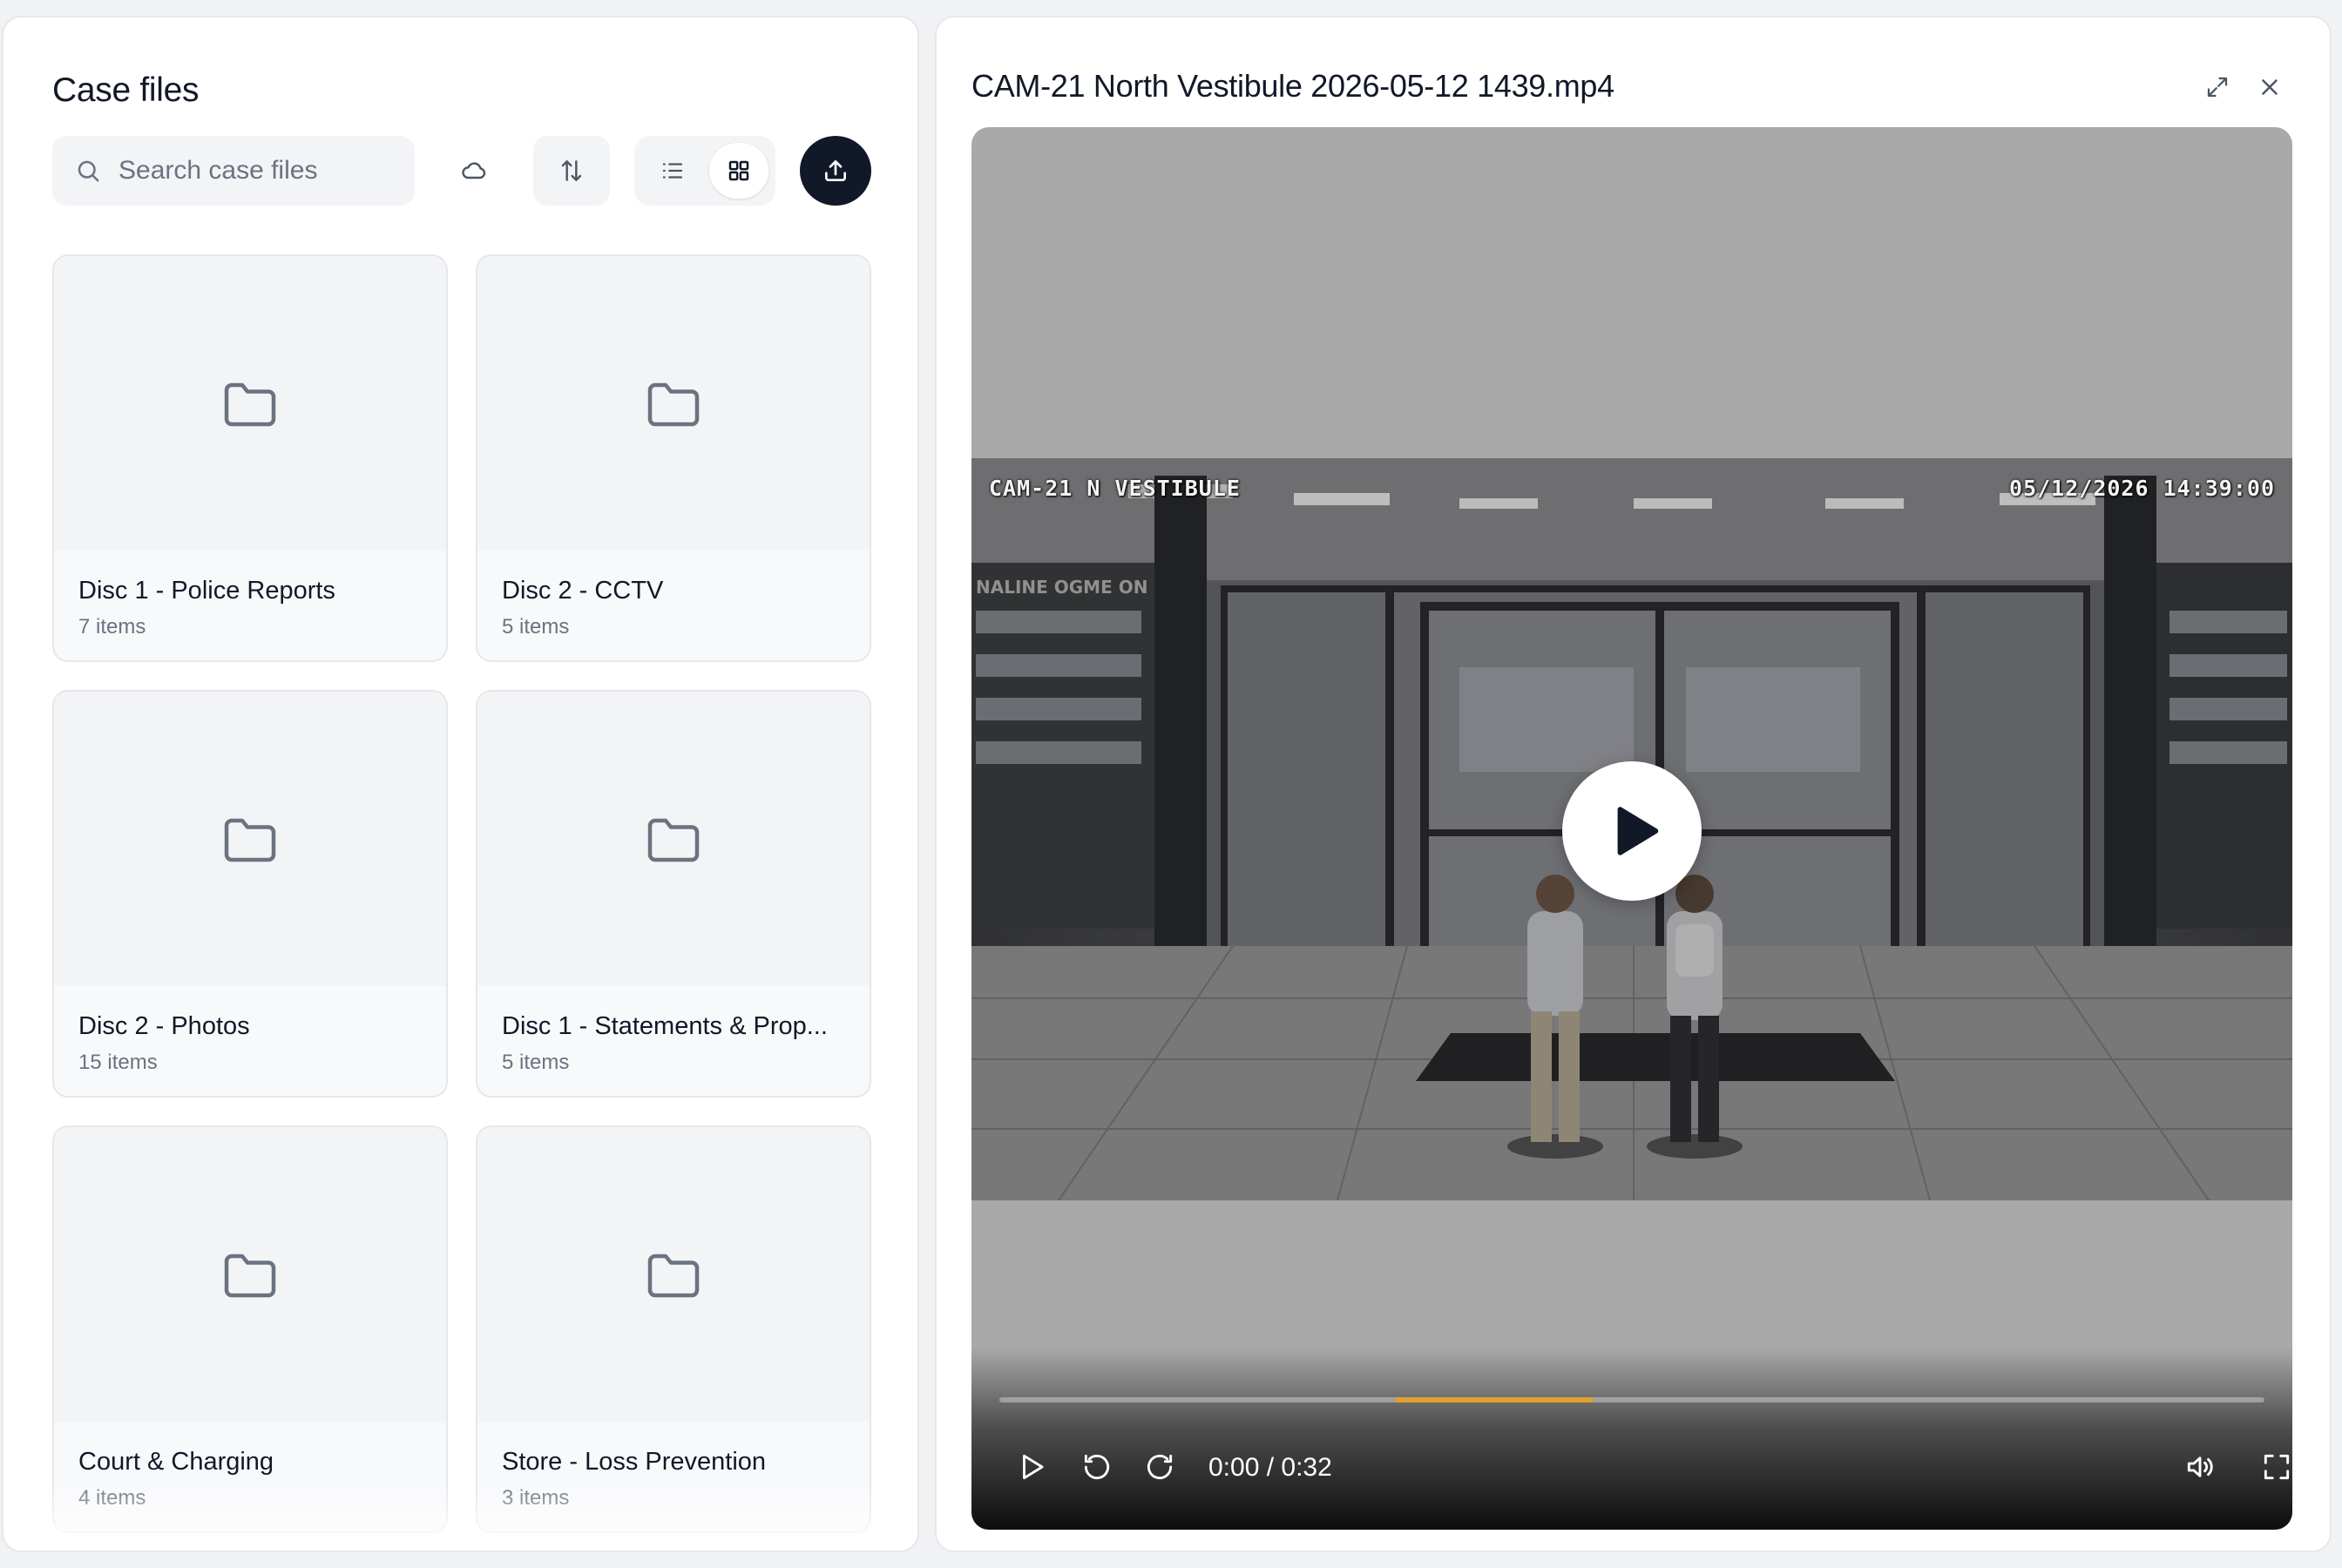 Image resolution: width=2342 pixels, height=1568 pixels. Describe the element at coordinates (206, 591) in the screenshot. I see `folder-name: Disc 1 - Police Reports` at that location.